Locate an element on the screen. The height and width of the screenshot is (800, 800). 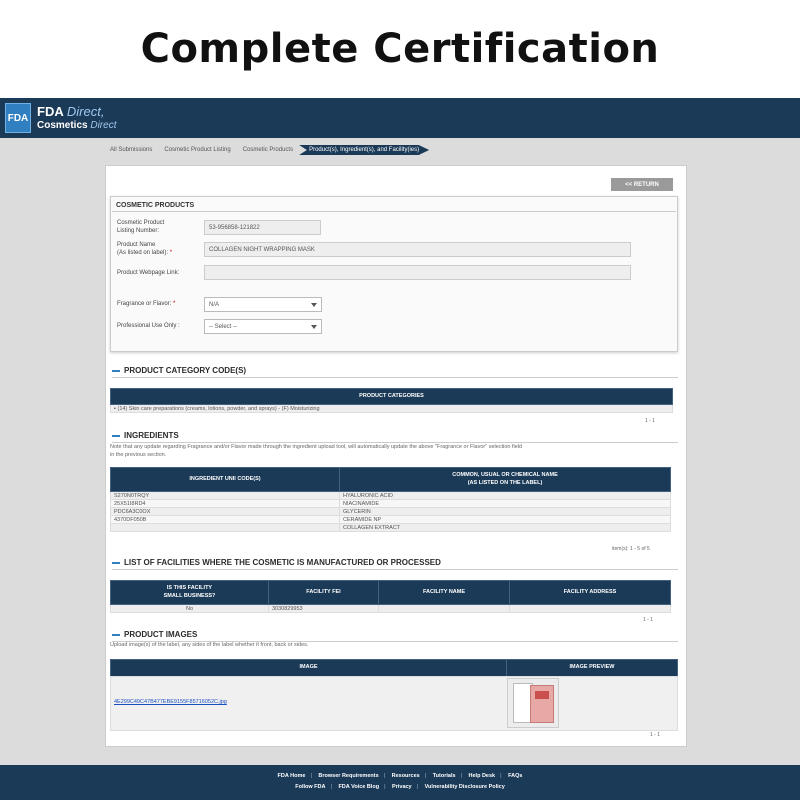
footer-link-browser-requirements: Browser Requirements is located at coordinates (348, 776).